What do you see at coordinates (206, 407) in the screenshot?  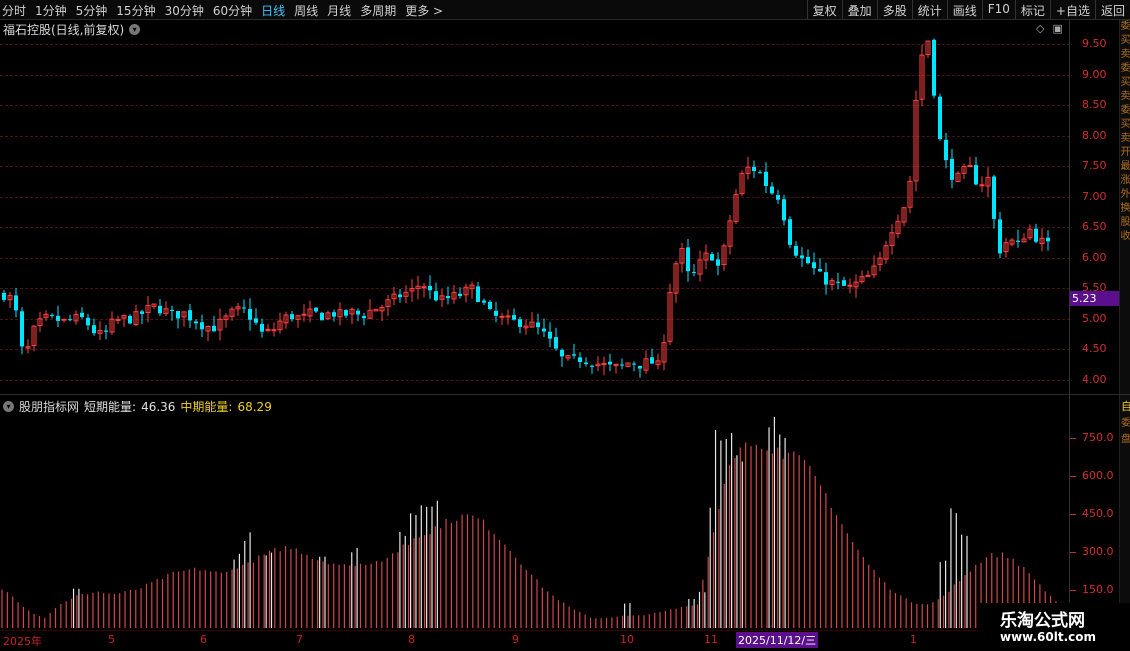 I see `mid-energy-label: 中期能量:` at bounding box center [206, 407].